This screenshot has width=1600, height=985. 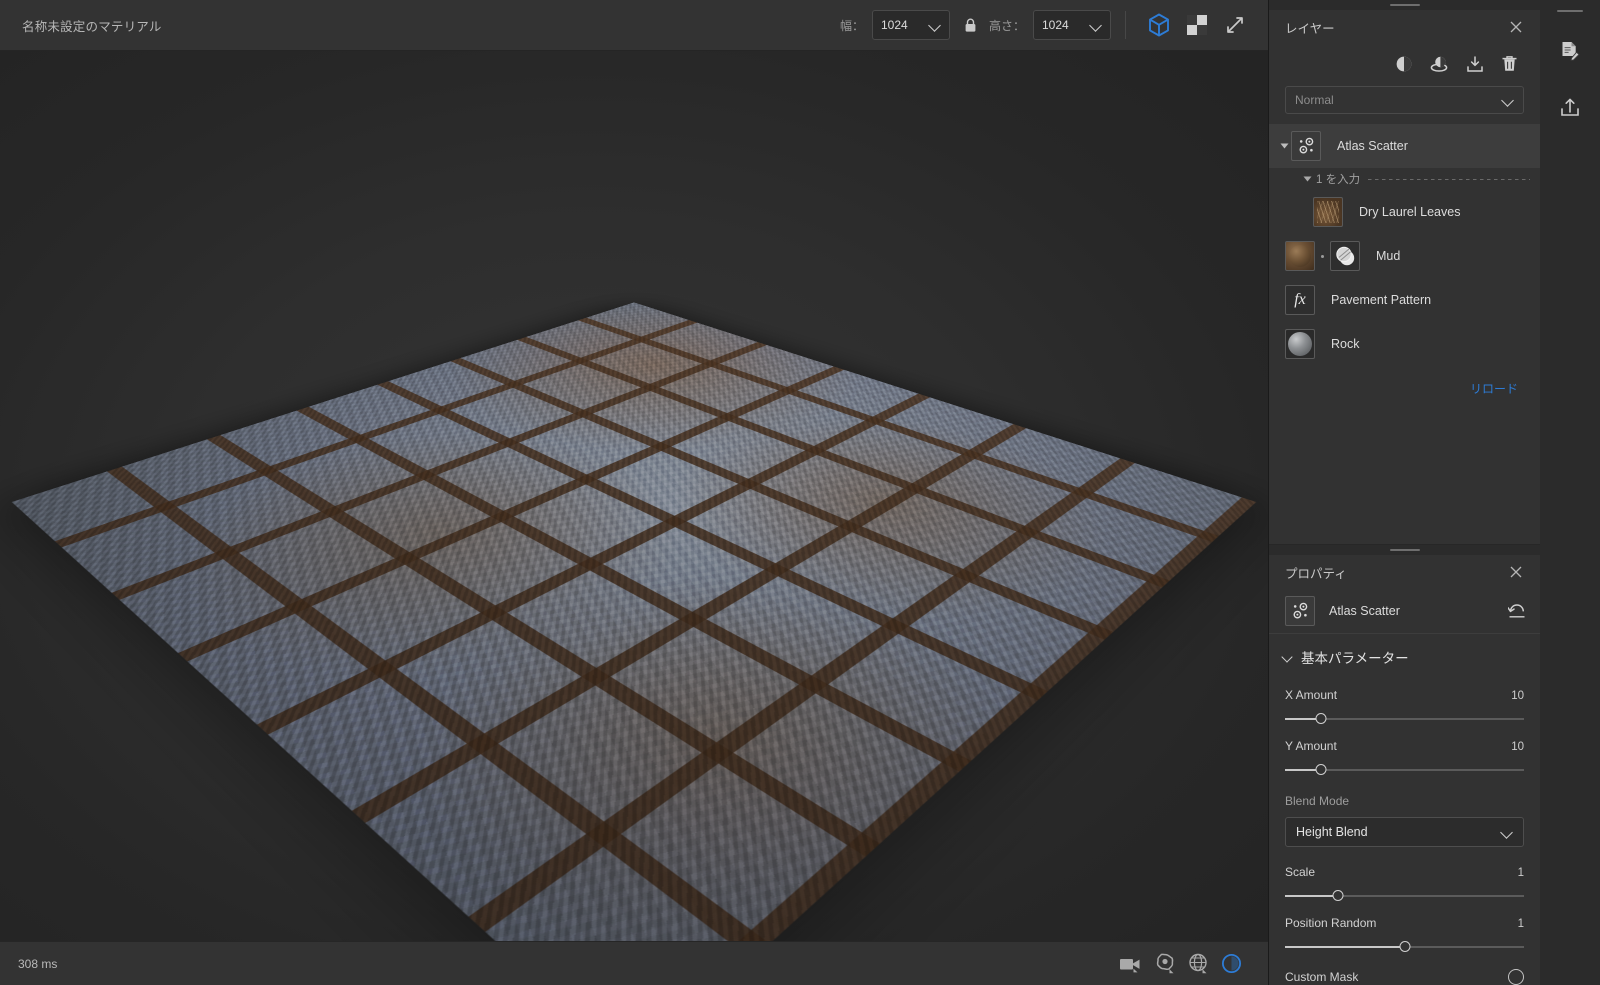 I want to click on custom-mask-toggle, so click(x=1516, y=977).